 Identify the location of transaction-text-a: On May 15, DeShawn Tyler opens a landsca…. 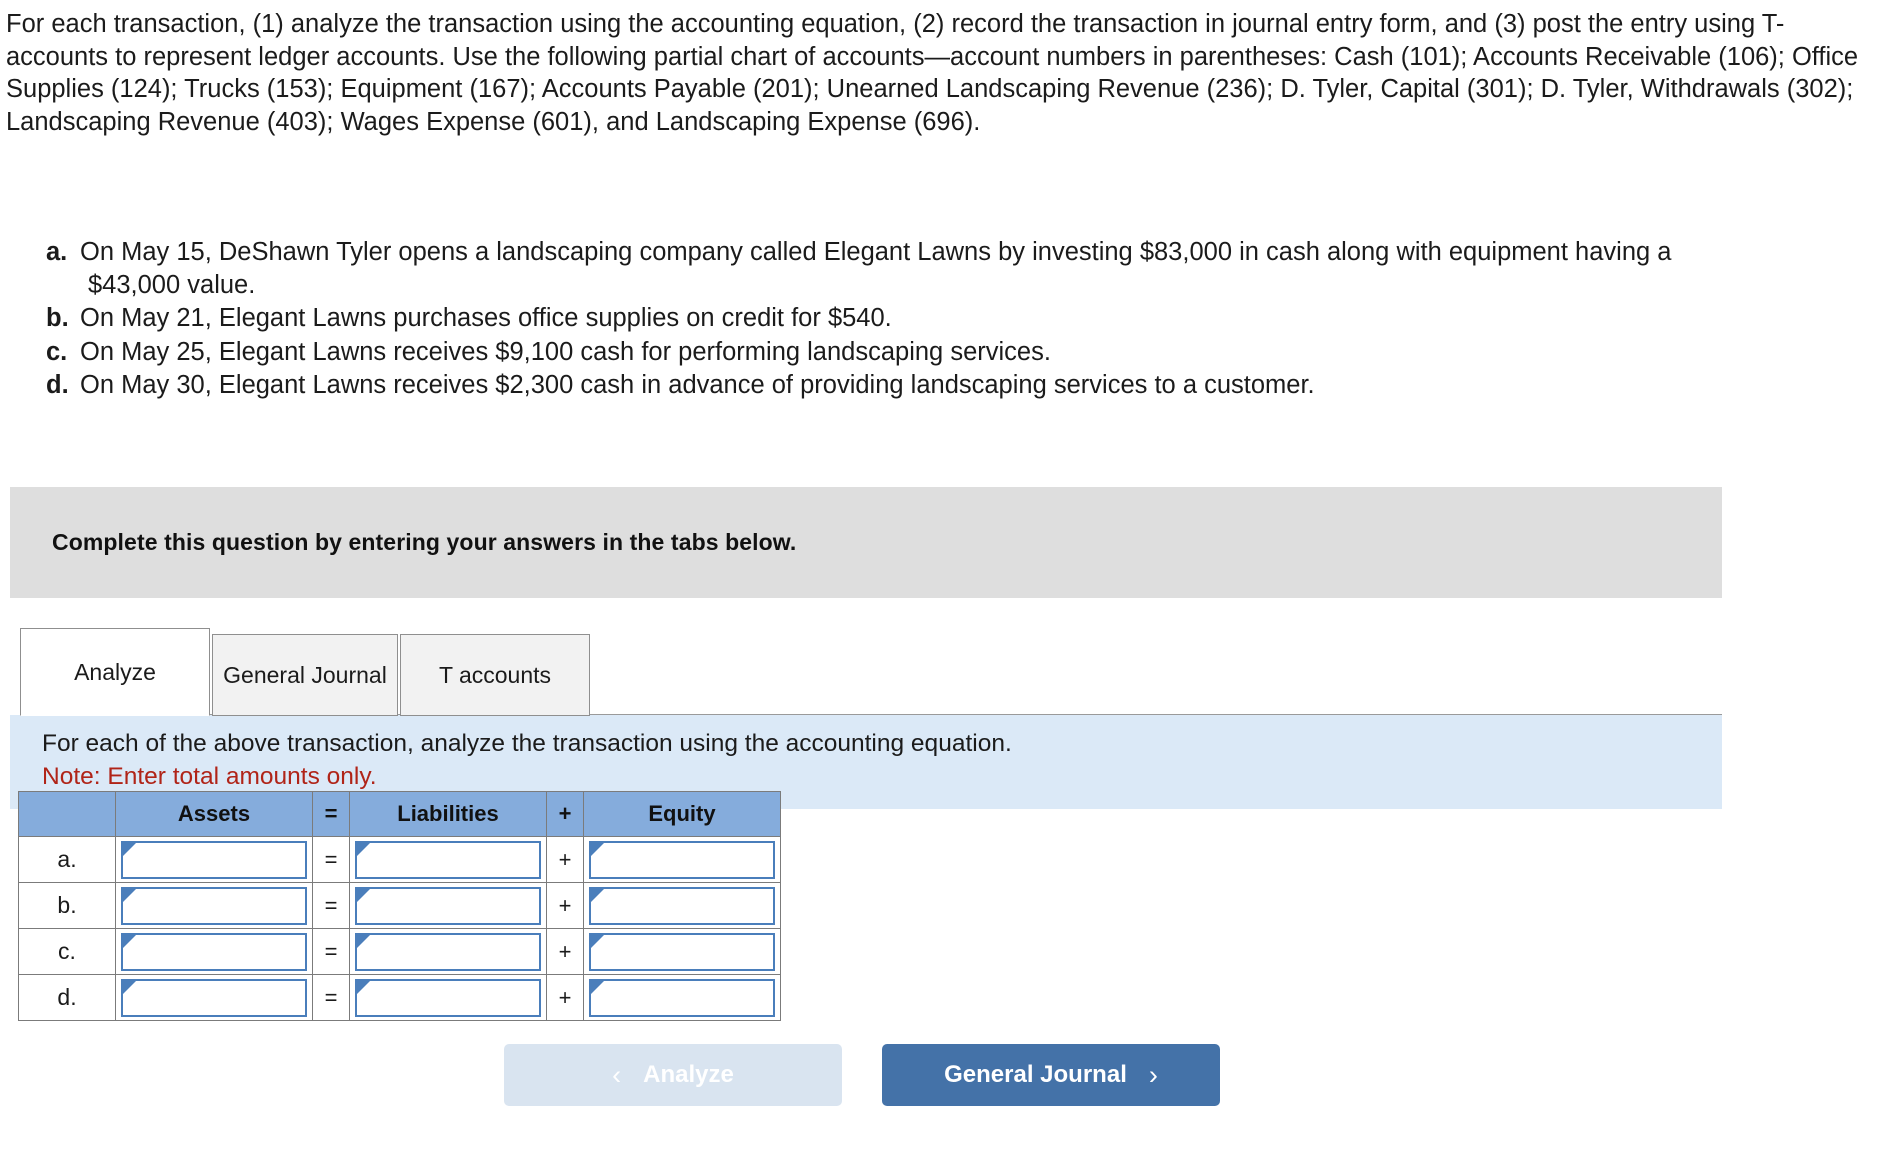
(876, 268).